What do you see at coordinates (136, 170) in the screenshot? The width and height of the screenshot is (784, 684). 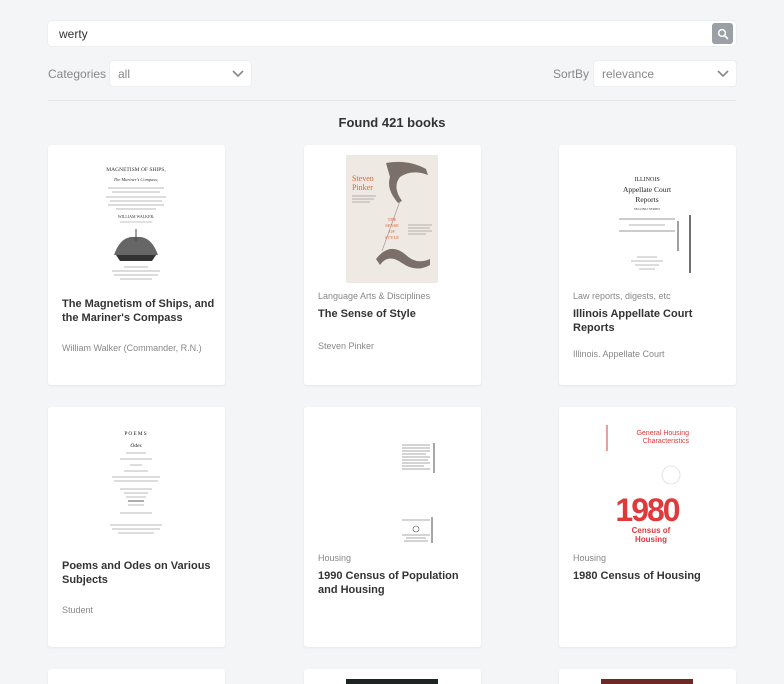 I see `cover-title-line: MAGNETISM OF SHIPS,` at bounding box center [136, 170].